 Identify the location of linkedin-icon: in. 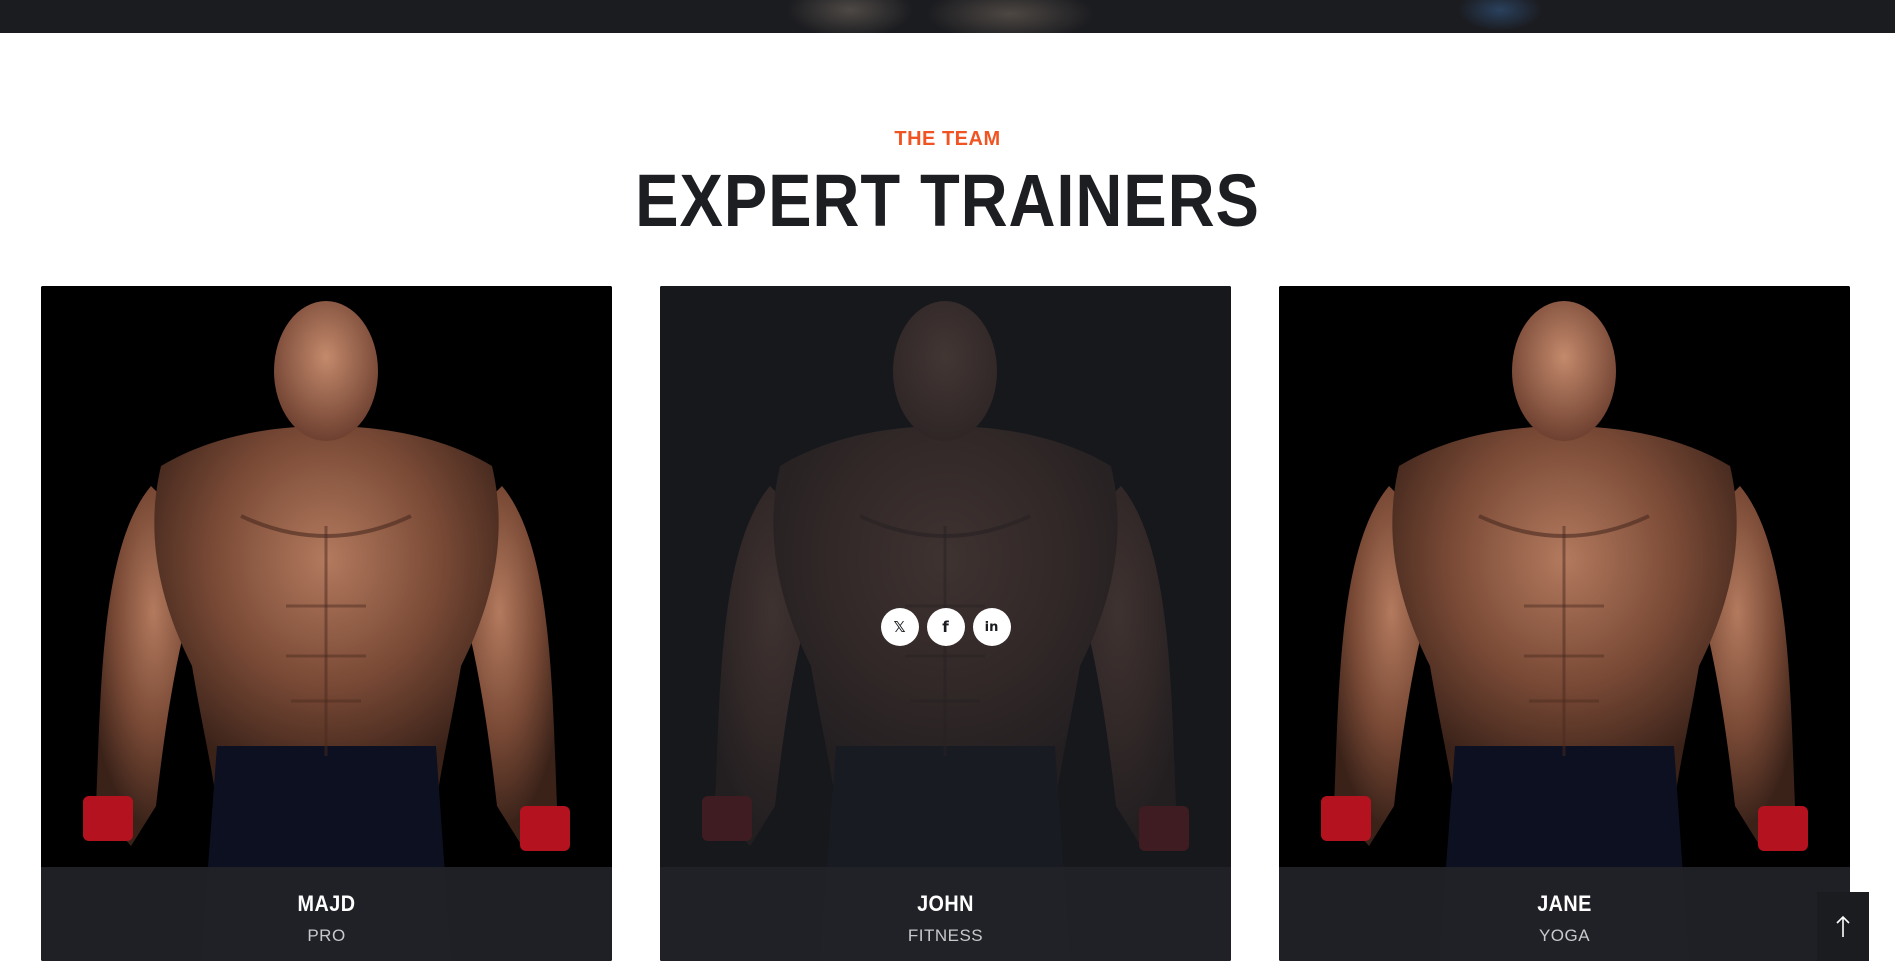
(991, 627).